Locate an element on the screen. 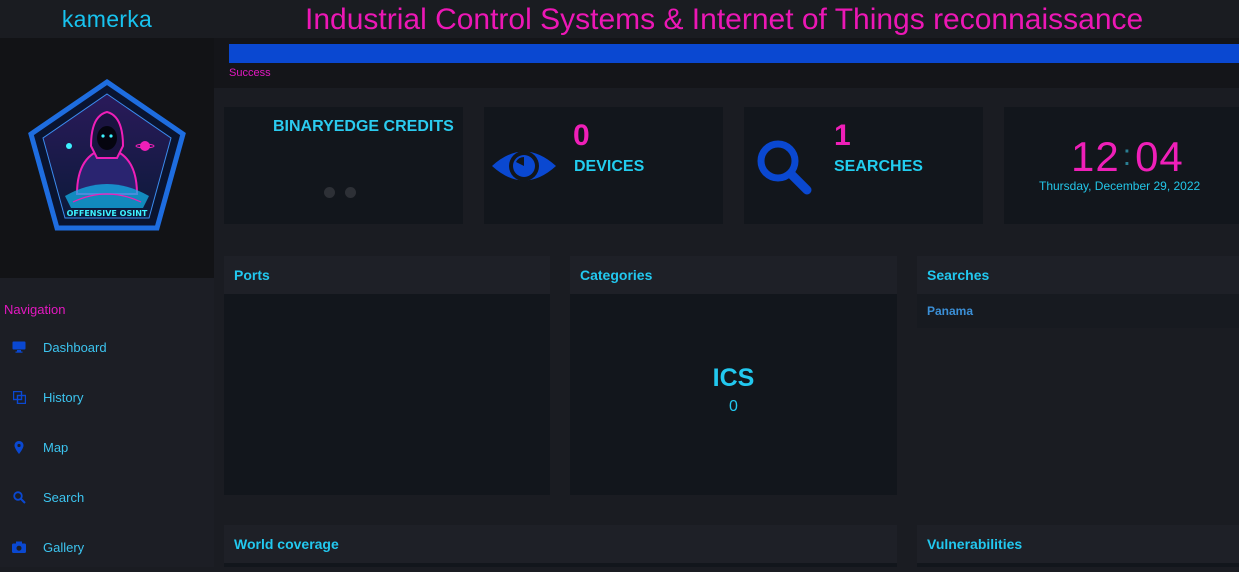 The height and width of the screenshot is (572, 1239). vulnerabilities-panel: Vulnerabilities is located at coordinates (1078, 546).